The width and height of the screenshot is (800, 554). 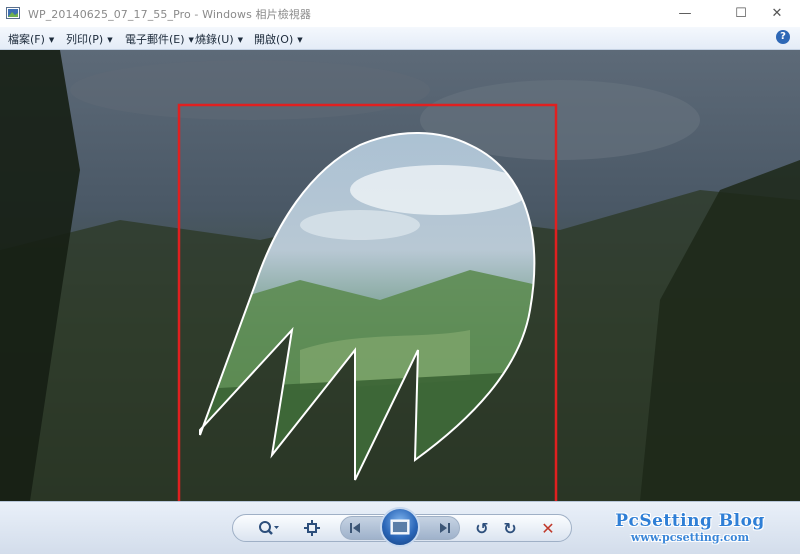 I want to click on watermark-url: www.pcsetting.com, so click(x=690, y=537).